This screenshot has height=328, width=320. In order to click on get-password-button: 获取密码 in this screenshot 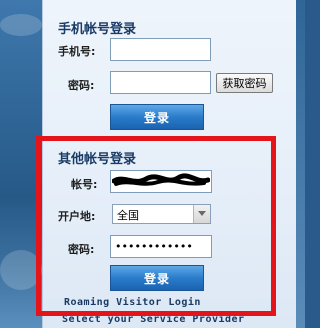, I will do `click(244, 83)`.